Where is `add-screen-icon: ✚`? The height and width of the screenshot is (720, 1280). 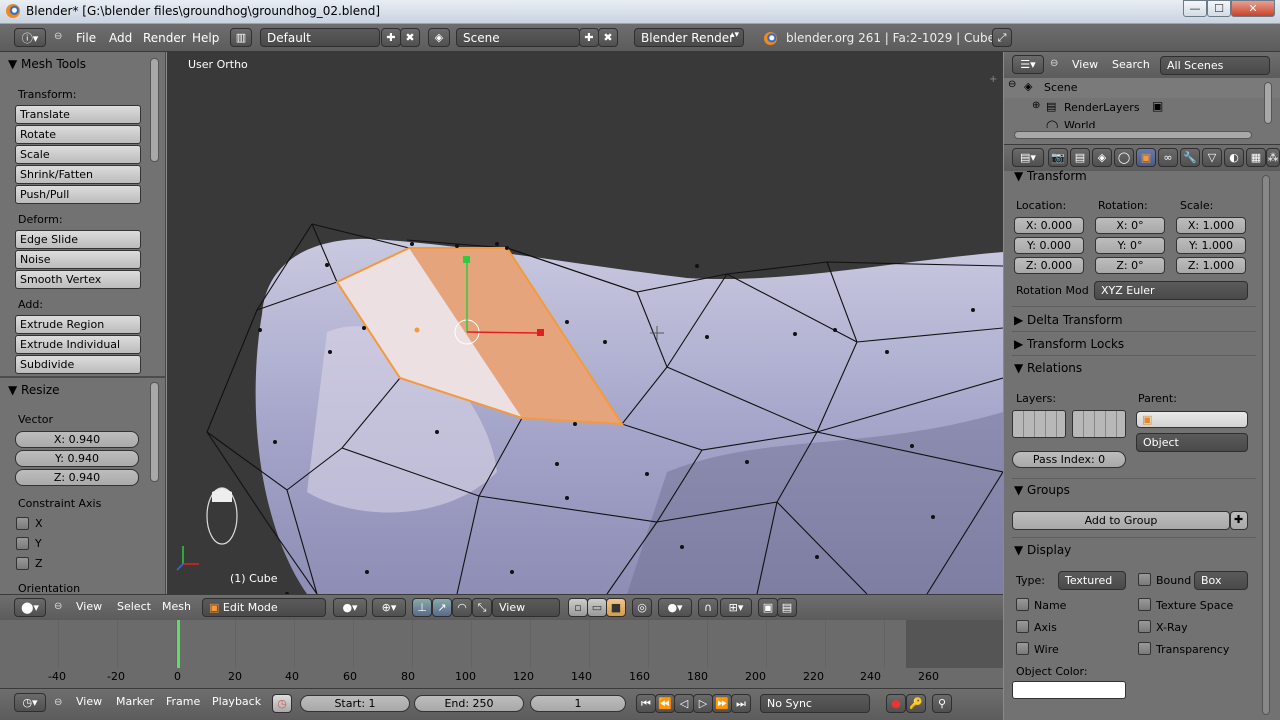 add-screen-icon: ✚ is located at coordinates (391, 37).